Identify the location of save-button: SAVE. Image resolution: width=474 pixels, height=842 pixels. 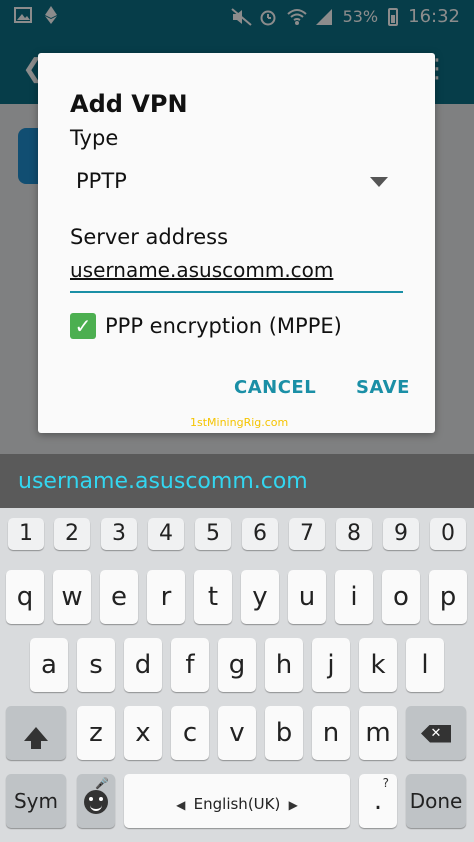
(383, 387).